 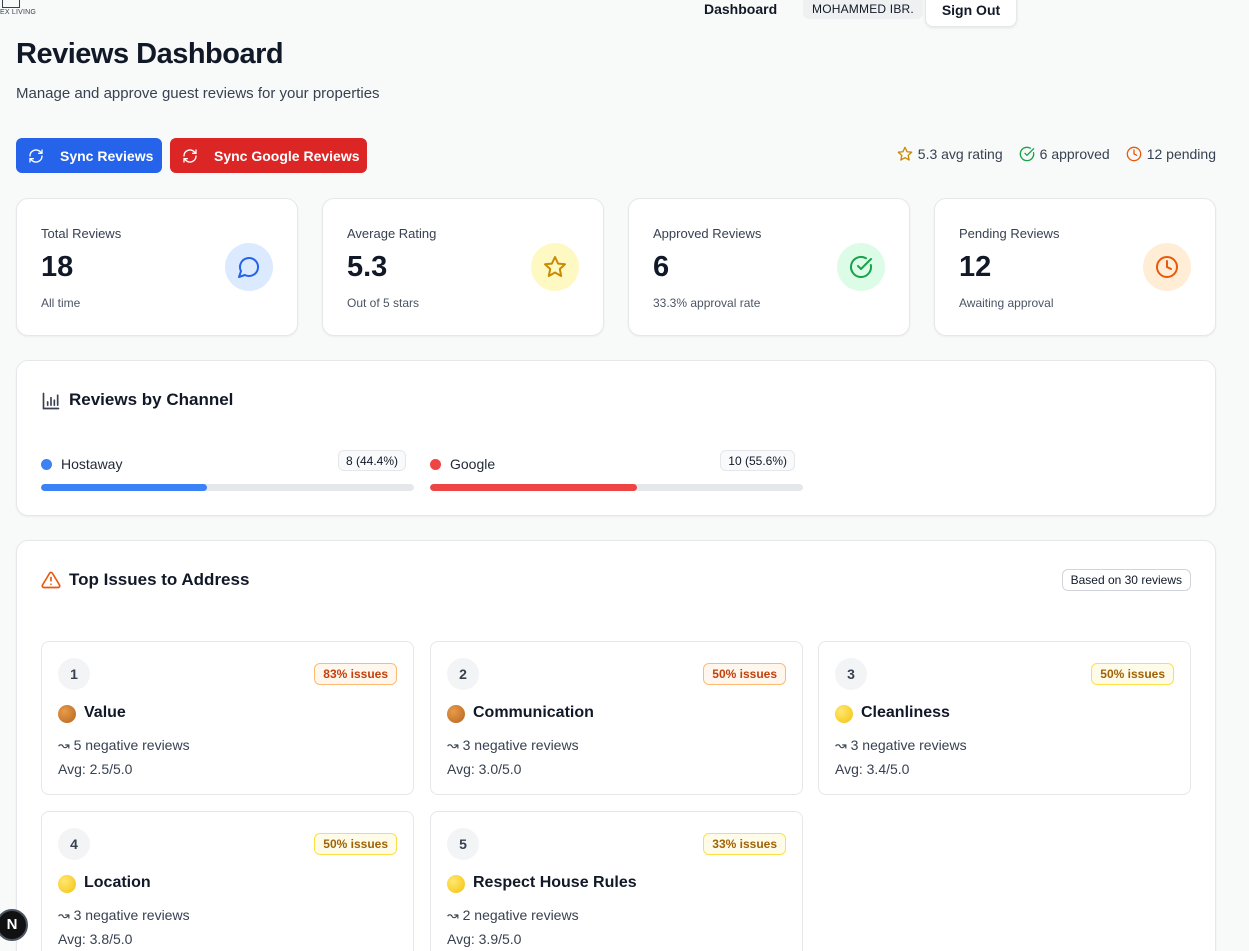 I want to click on stat-value: 12, so click(x=975, y=267).